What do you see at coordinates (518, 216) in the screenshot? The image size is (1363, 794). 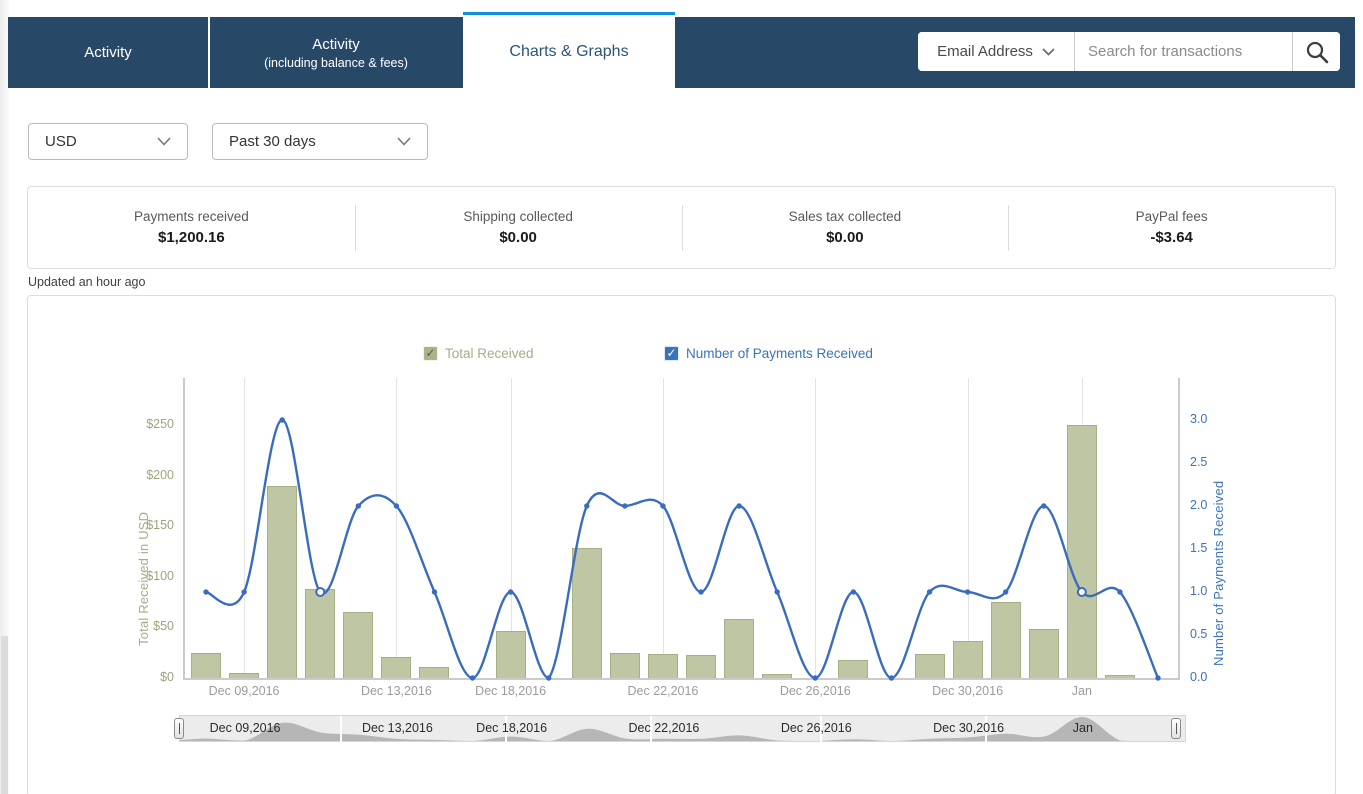 I see `stat-label: Shipping collected` at bounding box center [518, 216].